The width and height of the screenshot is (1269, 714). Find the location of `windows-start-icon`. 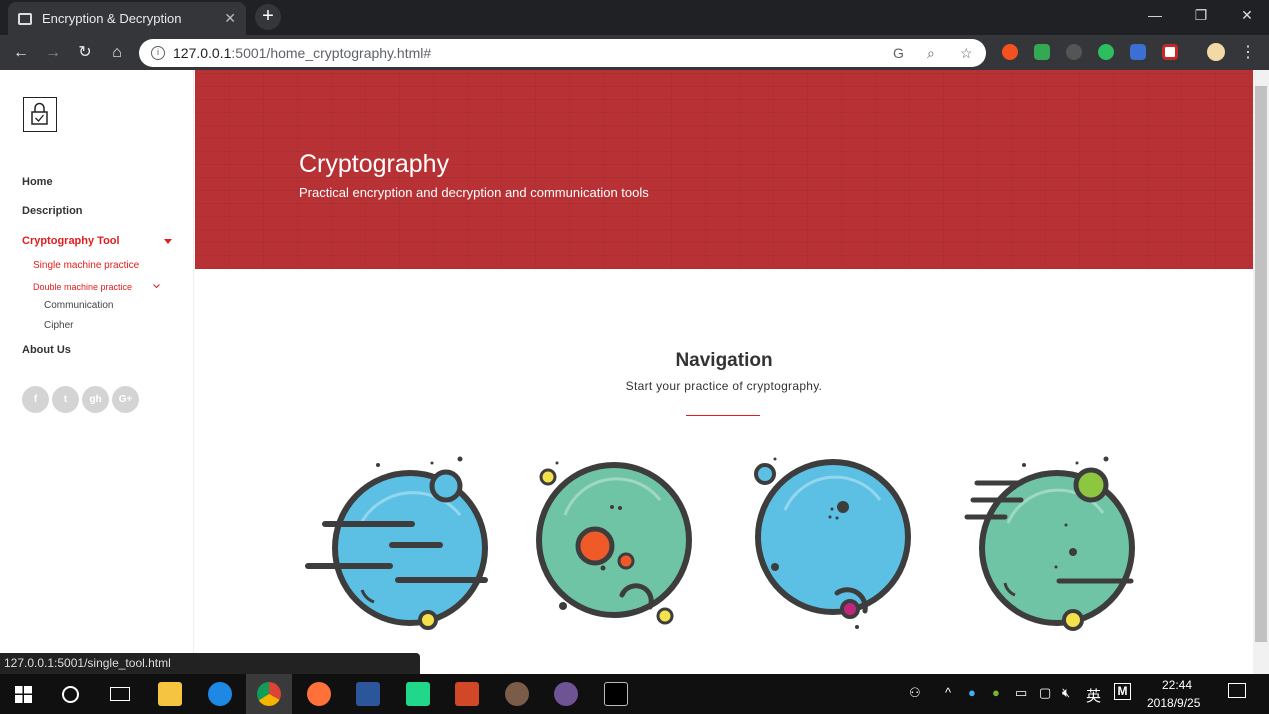

windows-start-icon is located at coordinates (23, 694).